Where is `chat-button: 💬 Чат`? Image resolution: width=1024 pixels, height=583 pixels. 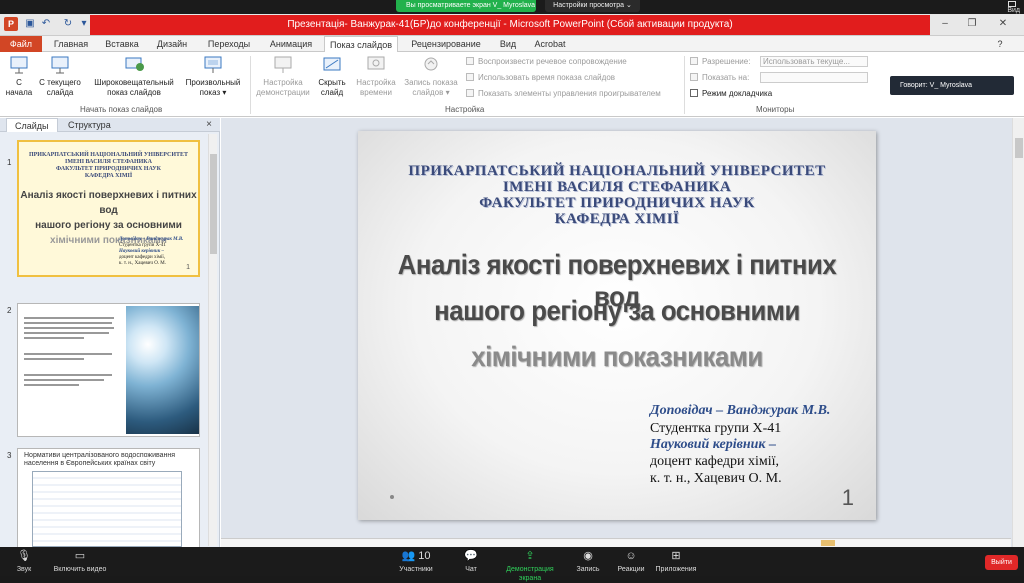 chat-button: 💬 Чат is located at coordinates (471, 562).